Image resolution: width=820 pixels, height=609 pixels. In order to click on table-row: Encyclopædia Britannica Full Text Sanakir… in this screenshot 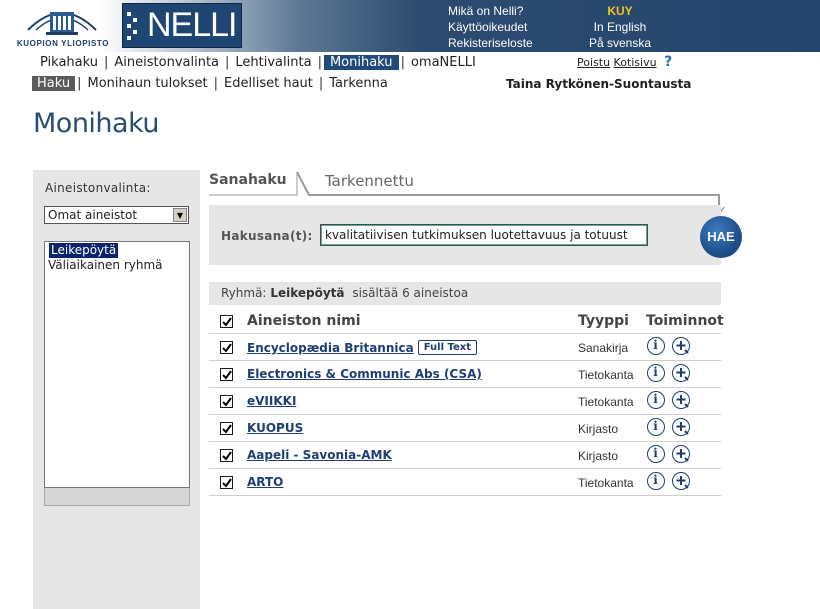, I will do `click(465, 347)`.